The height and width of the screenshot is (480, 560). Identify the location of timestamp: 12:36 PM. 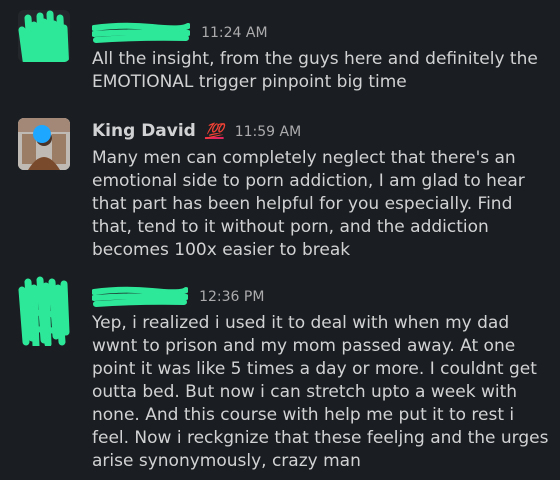
(231, 297).